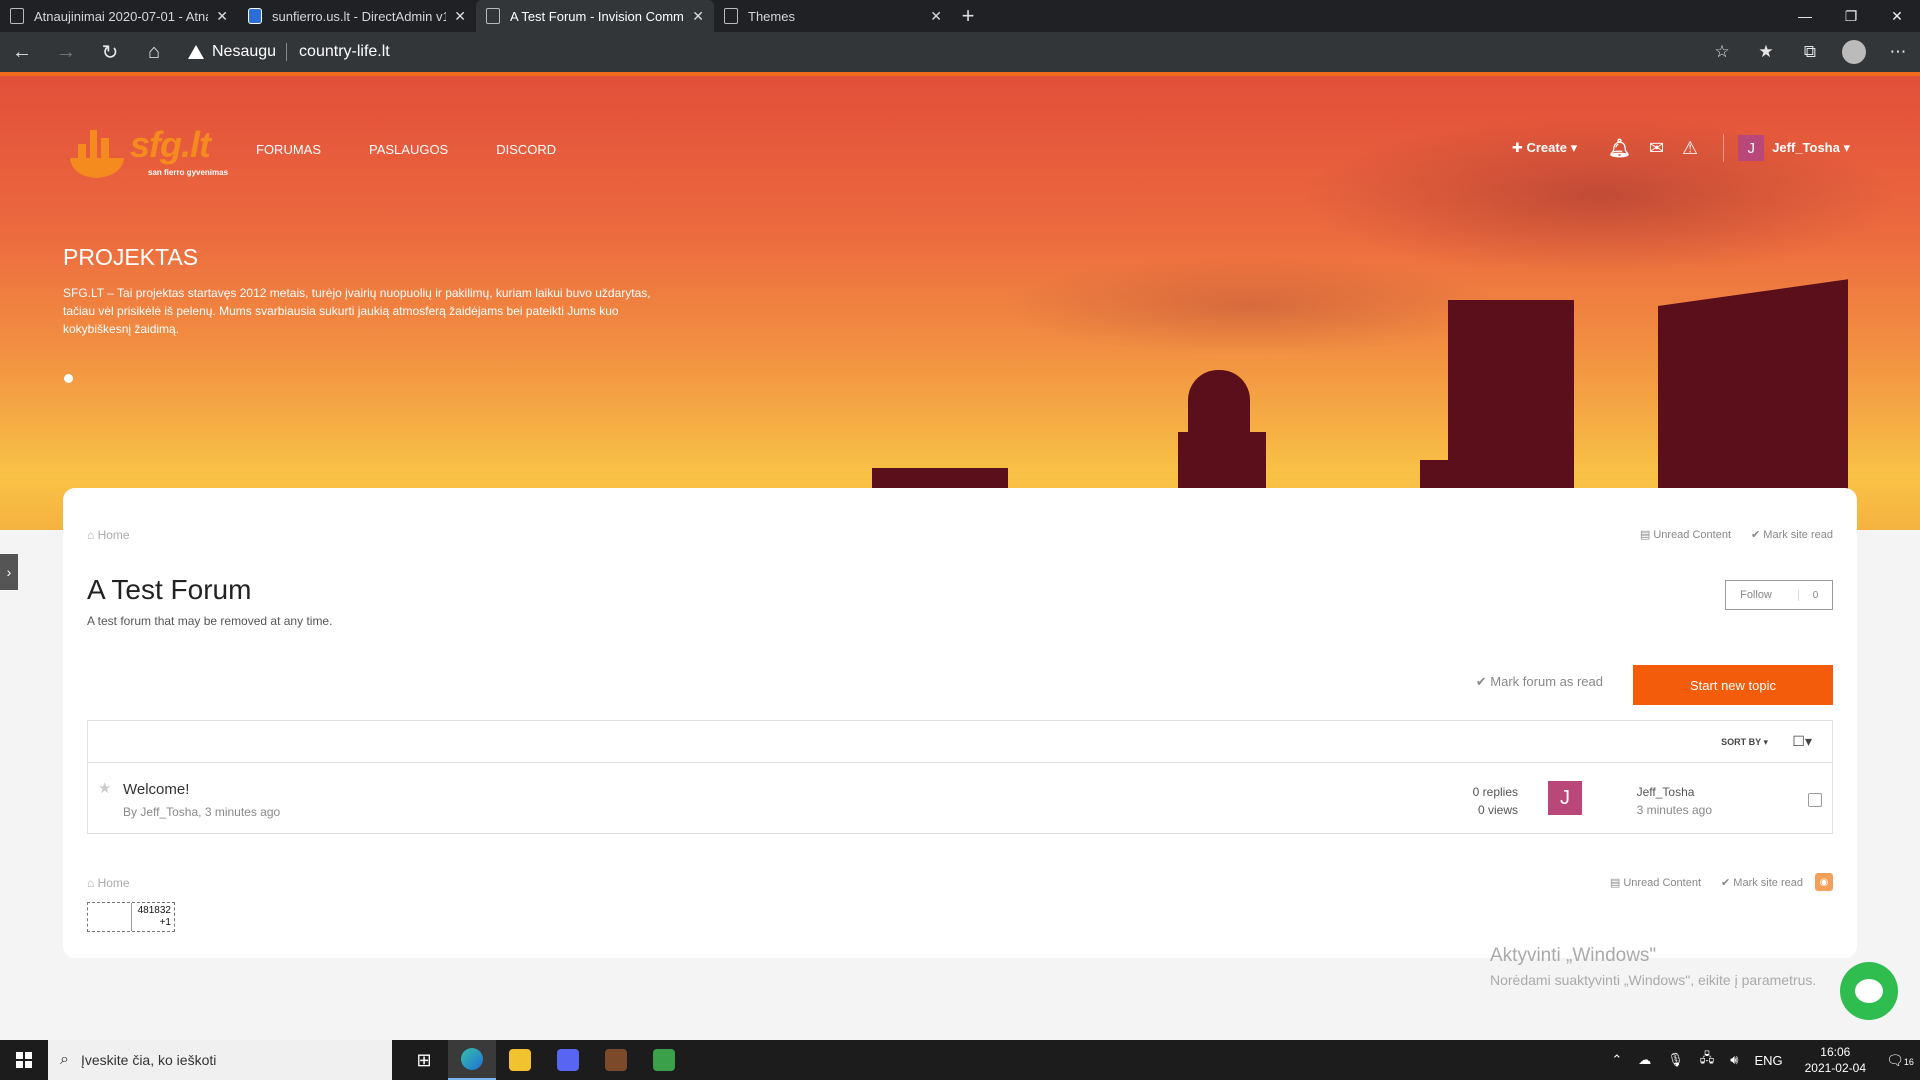 The height and width of the screenshot is (1080, 1920). I want to click on url-field: Nesaugu country-life.lt, so click(938, 52).